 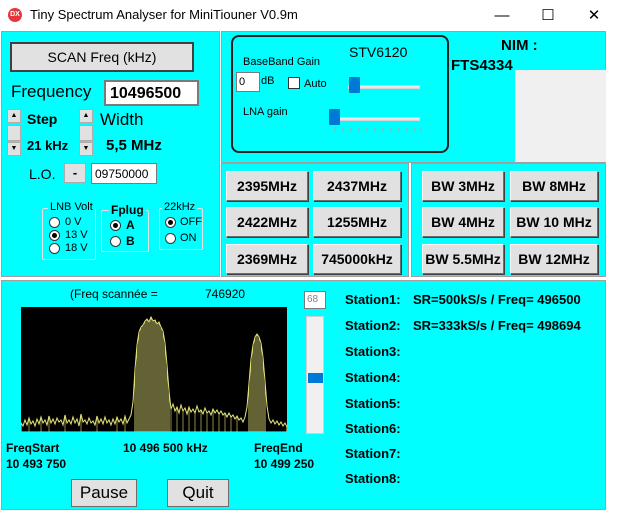 I want to click on station-4-label: Station4:, so click(x=373, y=377).